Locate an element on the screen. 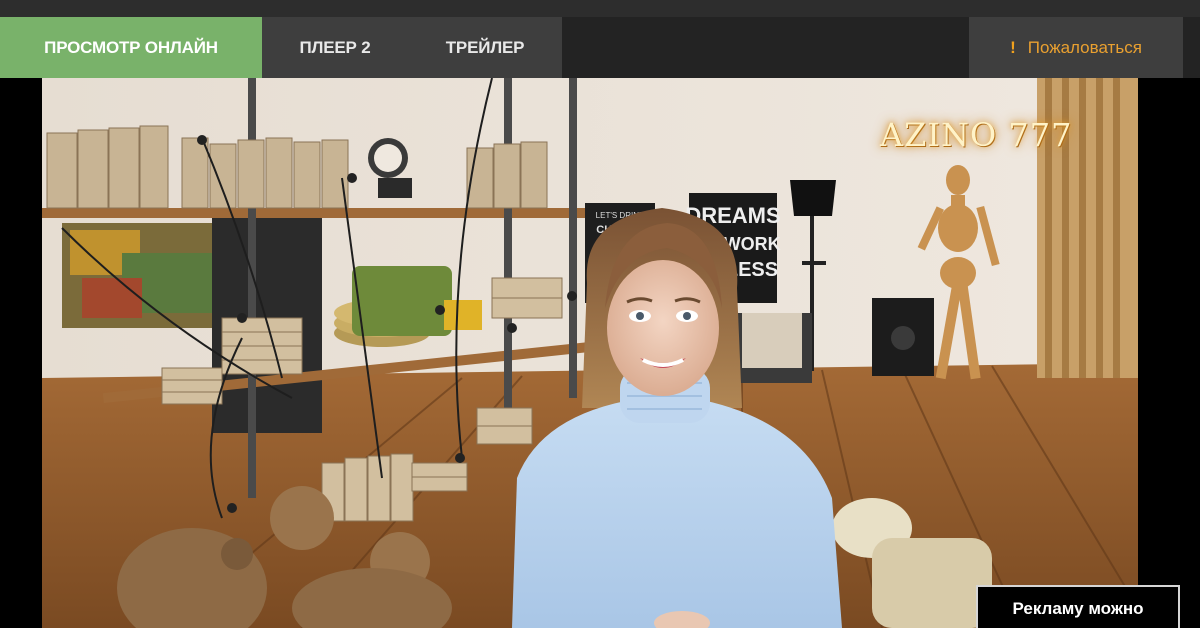 The height and width of the screenshot is (628, 1200). azino-watermark: AZINO 777 is located at coordinates (976, 135).